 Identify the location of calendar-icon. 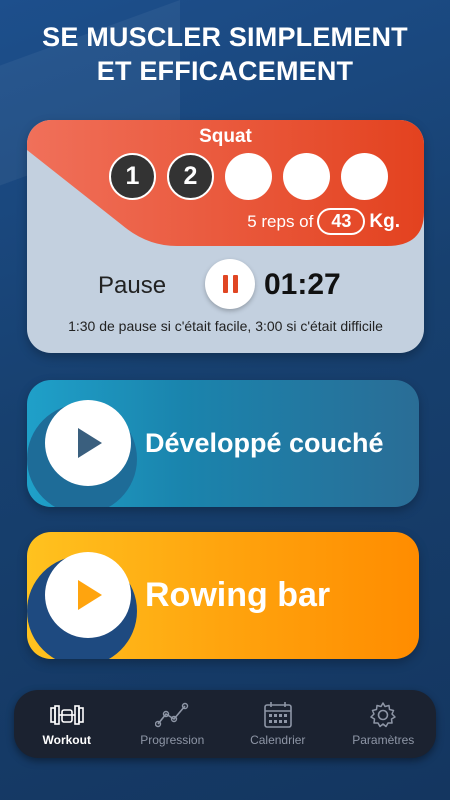
(278, 715).